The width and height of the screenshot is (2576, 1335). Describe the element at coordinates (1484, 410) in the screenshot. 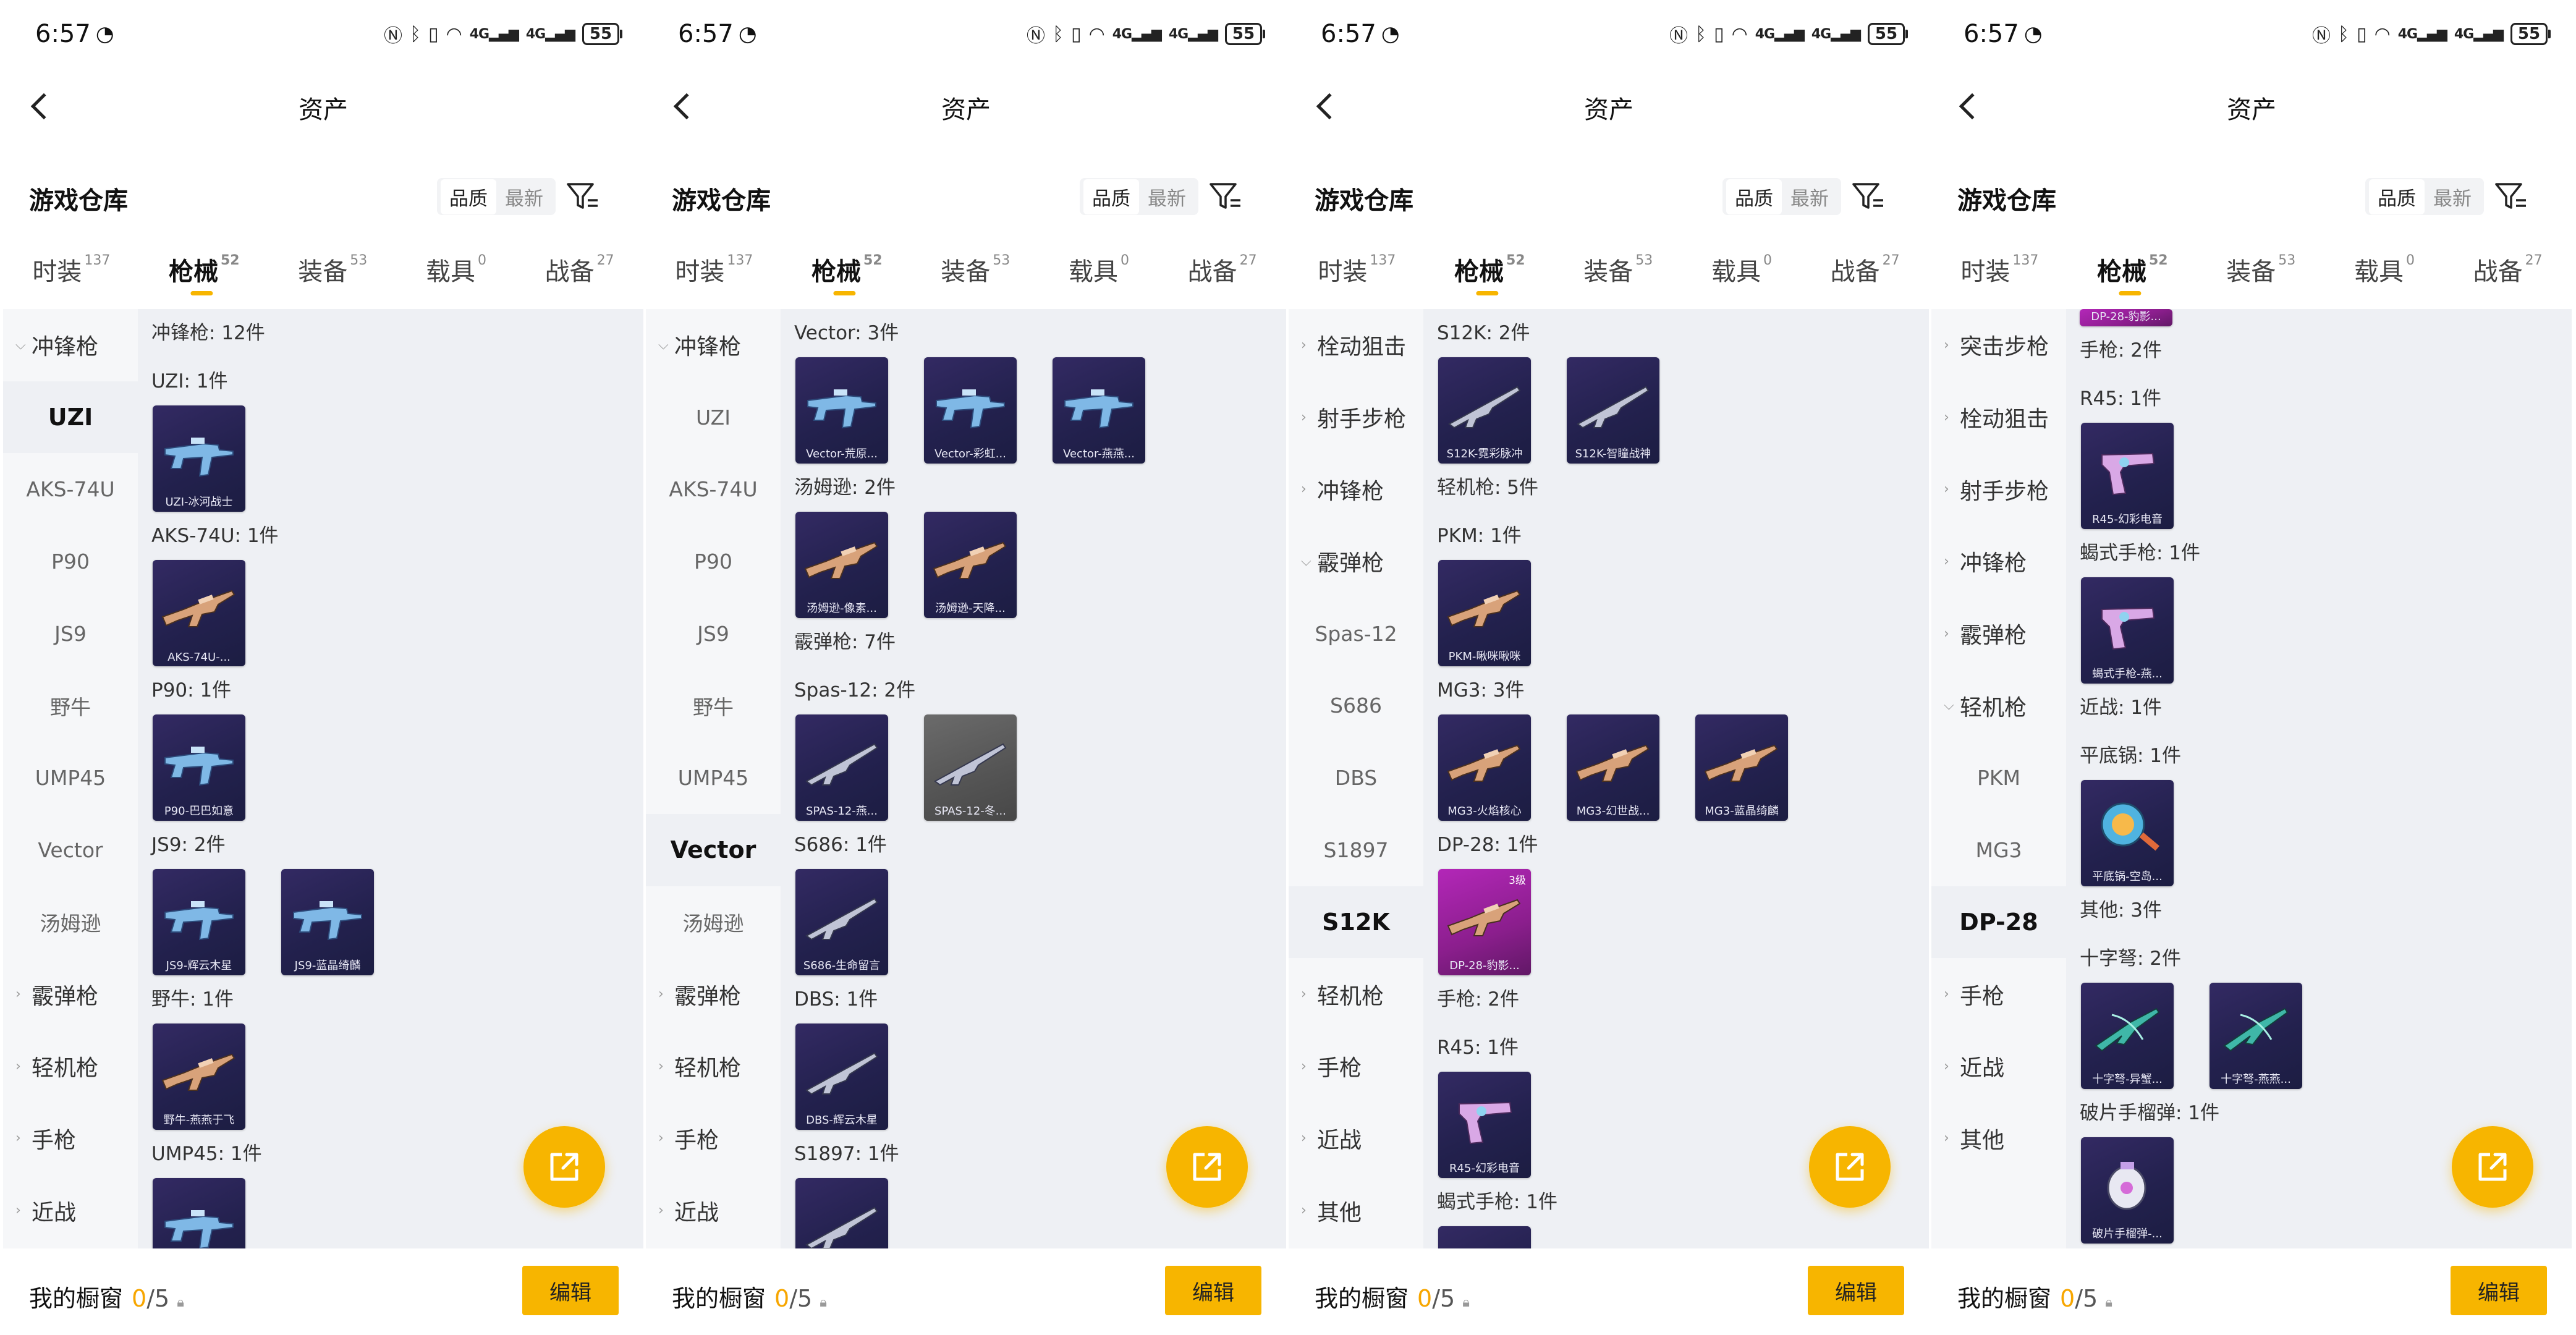

I see `weapon-card: S12K-霓彩脉冲` at that location.